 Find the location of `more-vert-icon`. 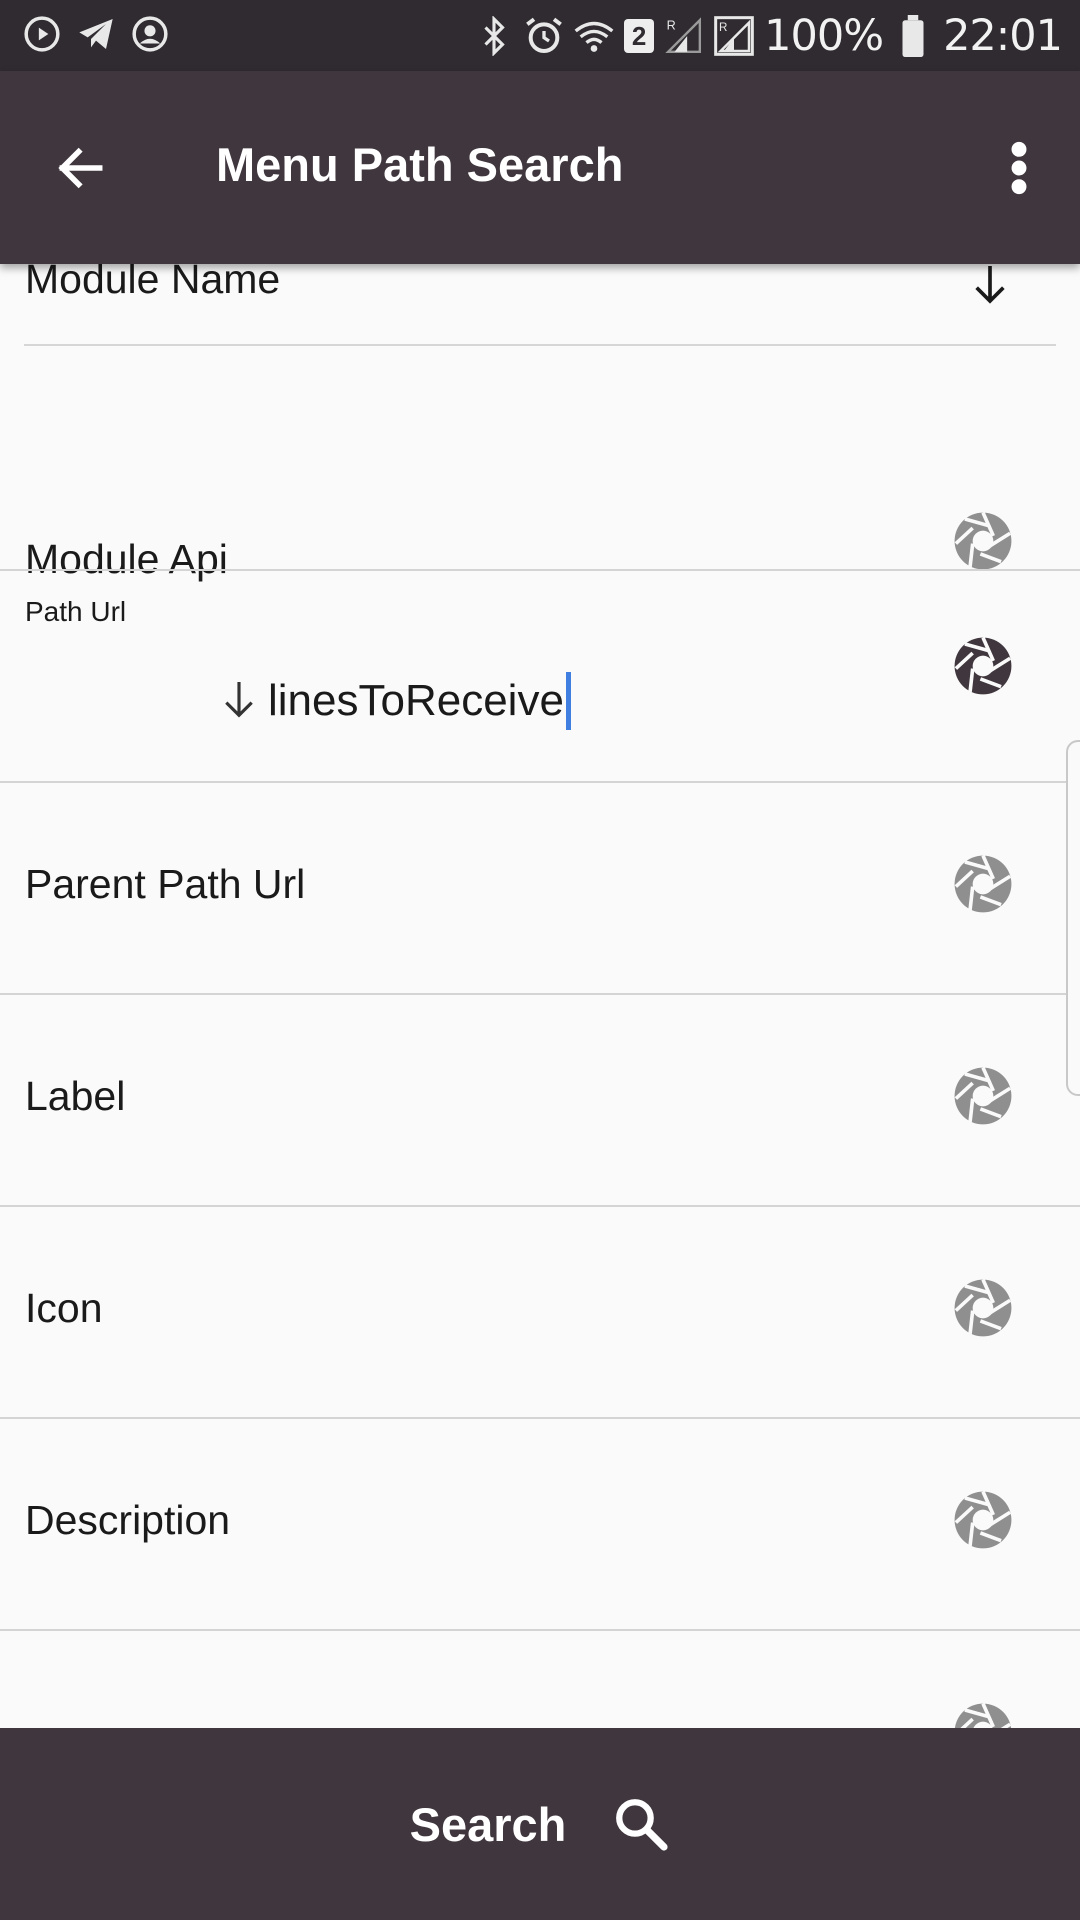

more-vert-icon is located at coordinates (1019, 168).